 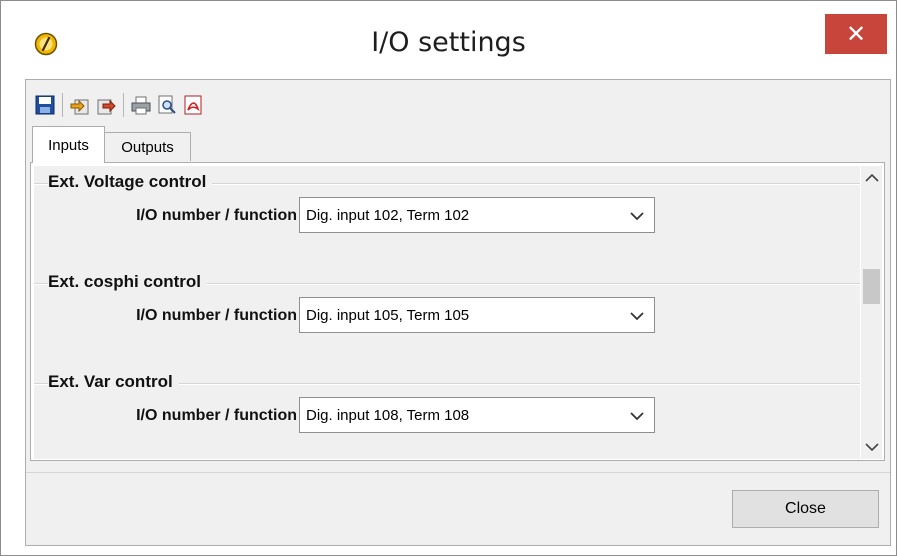 I want to click on window-title: I/O settings, so click(x=448, y=42).